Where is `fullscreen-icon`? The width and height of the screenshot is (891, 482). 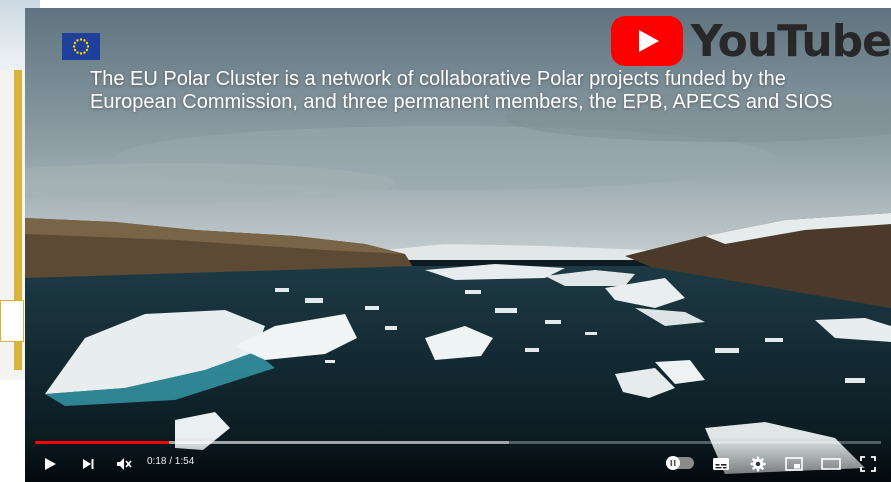
fullscreen-icon is located at coordinates (868, 464).